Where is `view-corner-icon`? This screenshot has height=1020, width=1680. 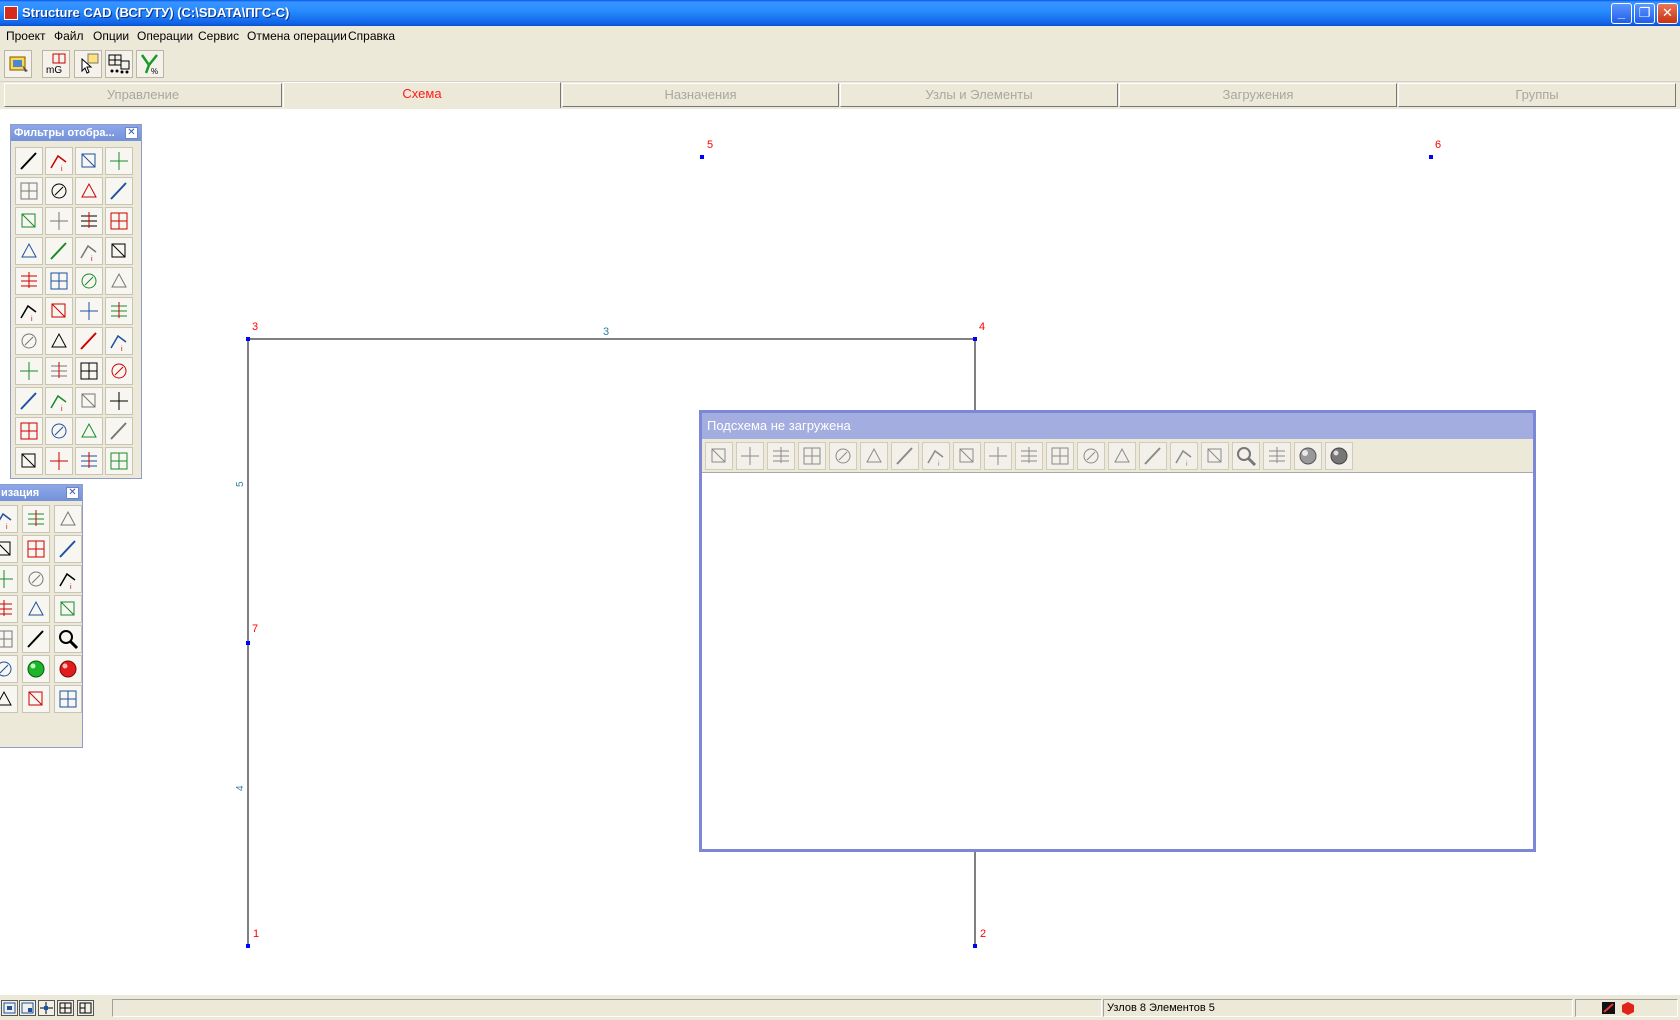 view-corner-icon is located at coordinates (27, 1008).